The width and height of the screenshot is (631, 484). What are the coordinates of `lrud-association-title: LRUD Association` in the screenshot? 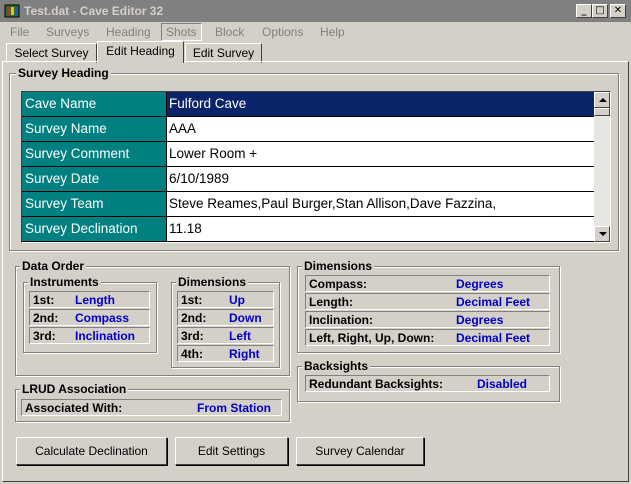 It's located at (74, 389).